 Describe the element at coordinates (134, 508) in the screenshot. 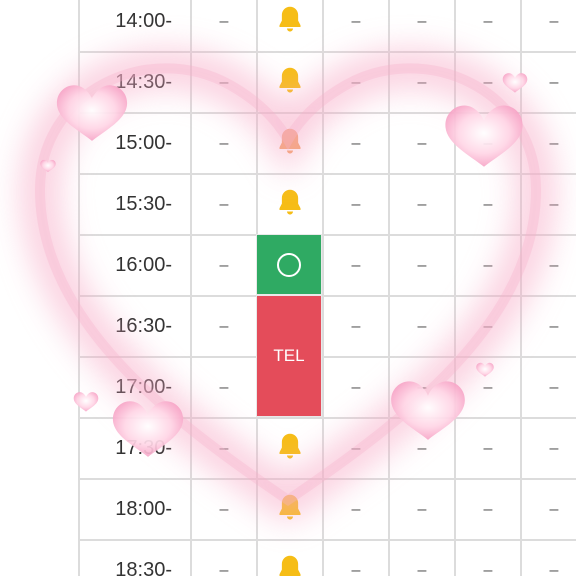

I see `time-slot-label: 18:00-` at that location.